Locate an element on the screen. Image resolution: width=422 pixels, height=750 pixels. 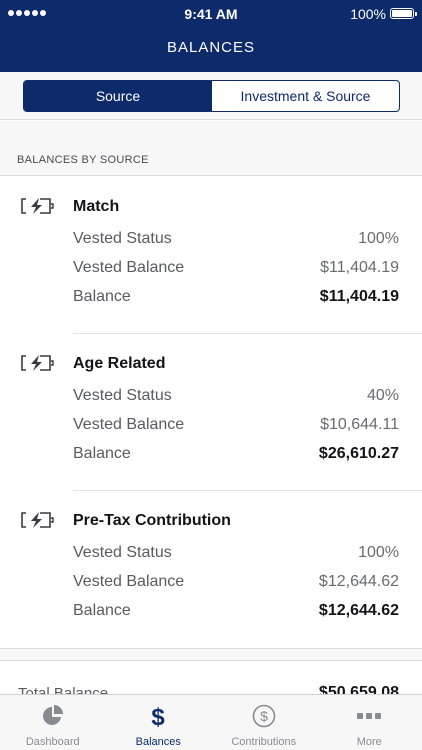
section-header: BALANCES BY SOURCE is located at coordinates (211, 148).